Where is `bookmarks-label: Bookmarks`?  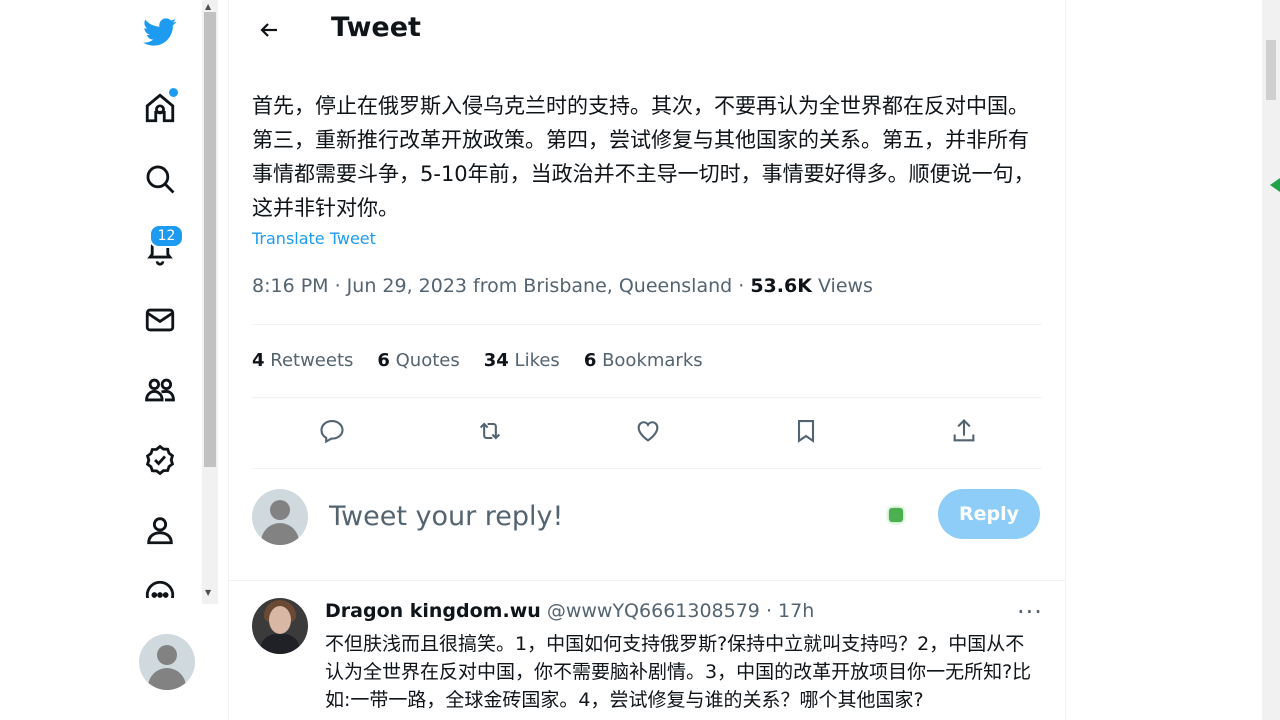
bookmarks-label: Bookmarks is located at coordinates (649, 360).